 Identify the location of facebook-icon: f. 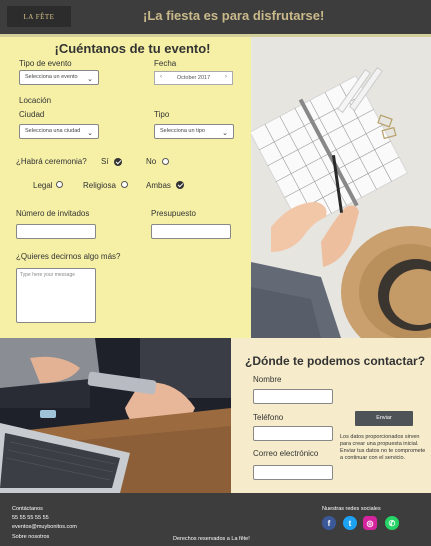
(329, 523).